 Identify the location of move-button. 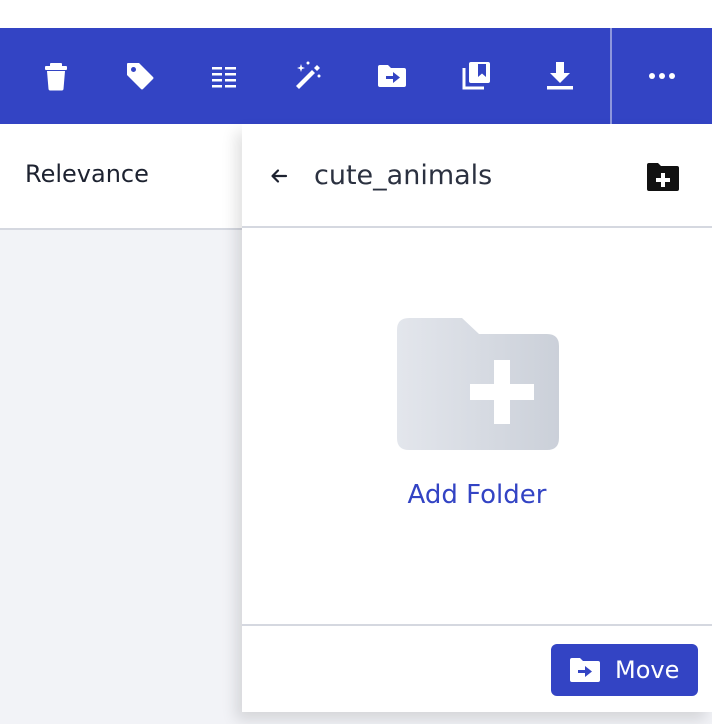
(392, 76).